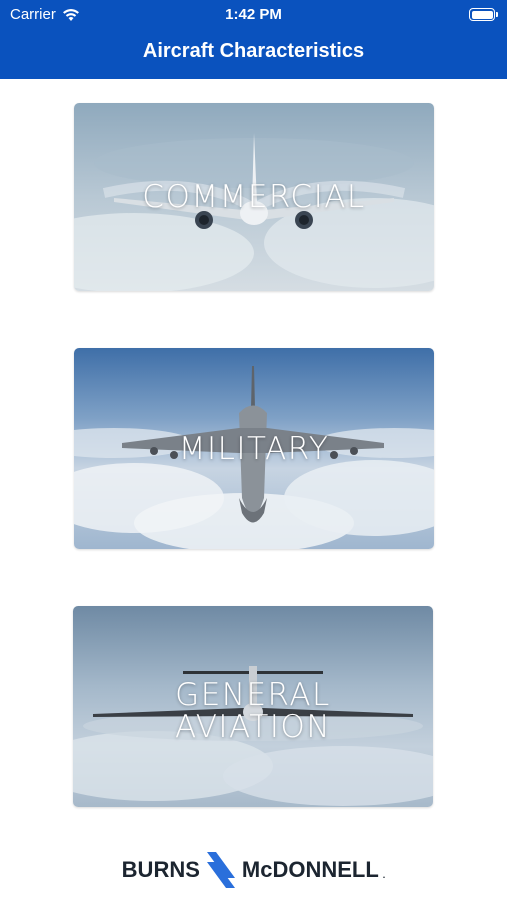  Describe the element at coordinates (253, 726) in the screenshot. I see `category-label-general-line2: AVIATION` at that location.